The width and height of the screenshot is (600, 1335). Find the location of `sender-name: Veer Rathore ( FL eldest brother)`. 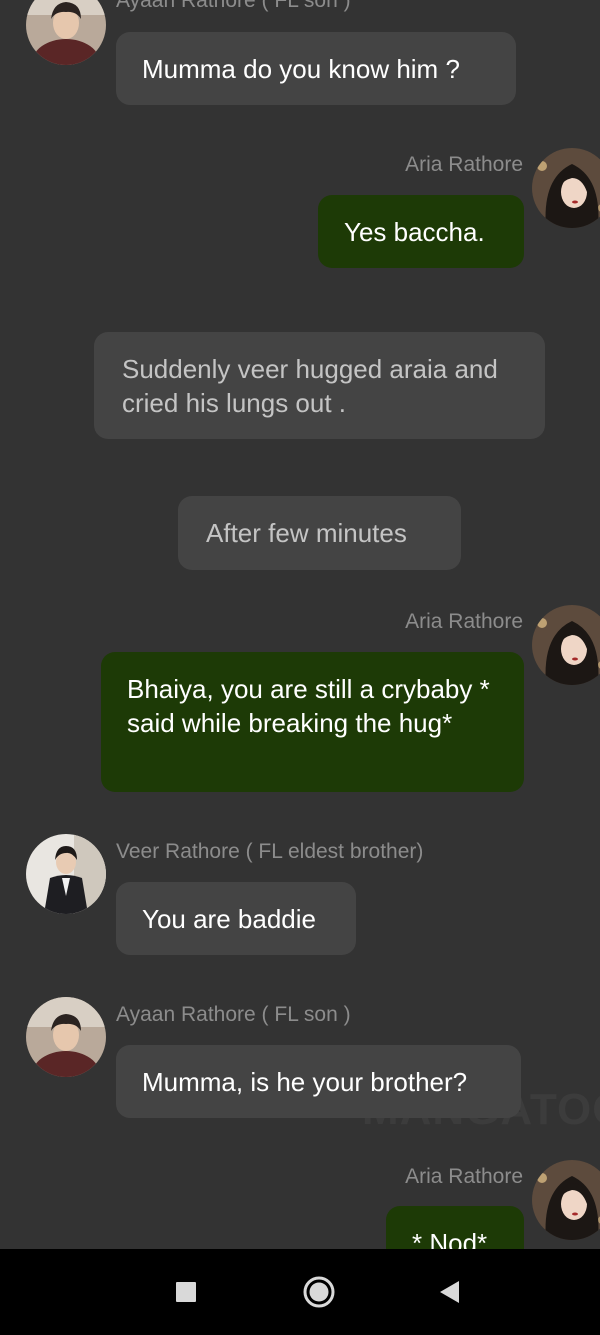

sender-name: Veer Rathore ( FL eldest brother) is located at coordinates (270, 851).